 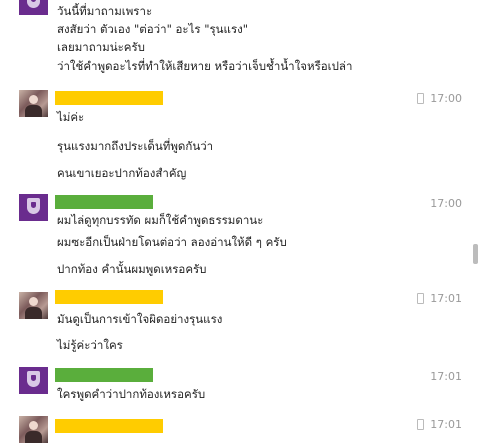 What do you see at coordinates (131, 394) in the screenshot?
I see `message-line: ใครพูดคำว่าปากท้องเหรอครับ` at bounding box center [131, 394].